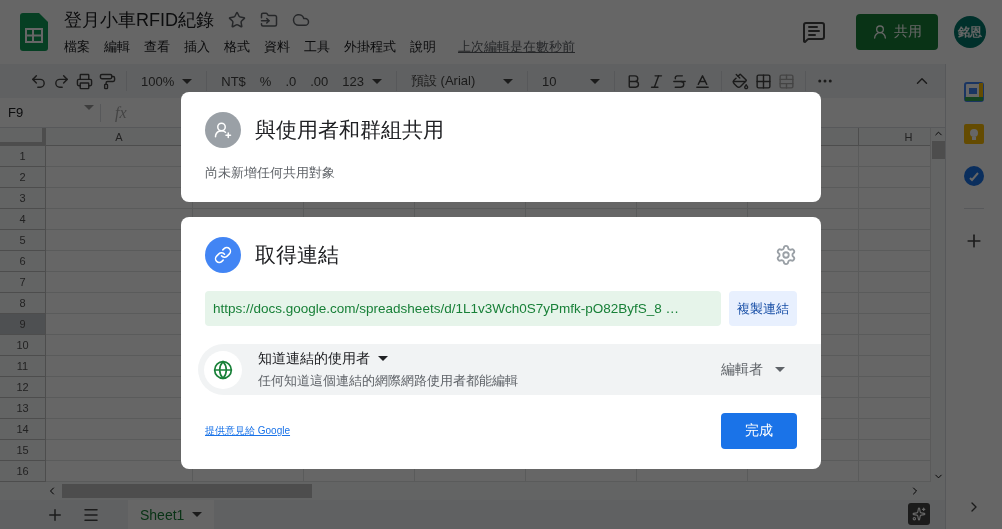 The width and height of the screenshot is (1002, 529). What do you see at coordinates (77, 47) in the screenshot?
I see `menu-item: 檔案` at bounding box center [77, 47].